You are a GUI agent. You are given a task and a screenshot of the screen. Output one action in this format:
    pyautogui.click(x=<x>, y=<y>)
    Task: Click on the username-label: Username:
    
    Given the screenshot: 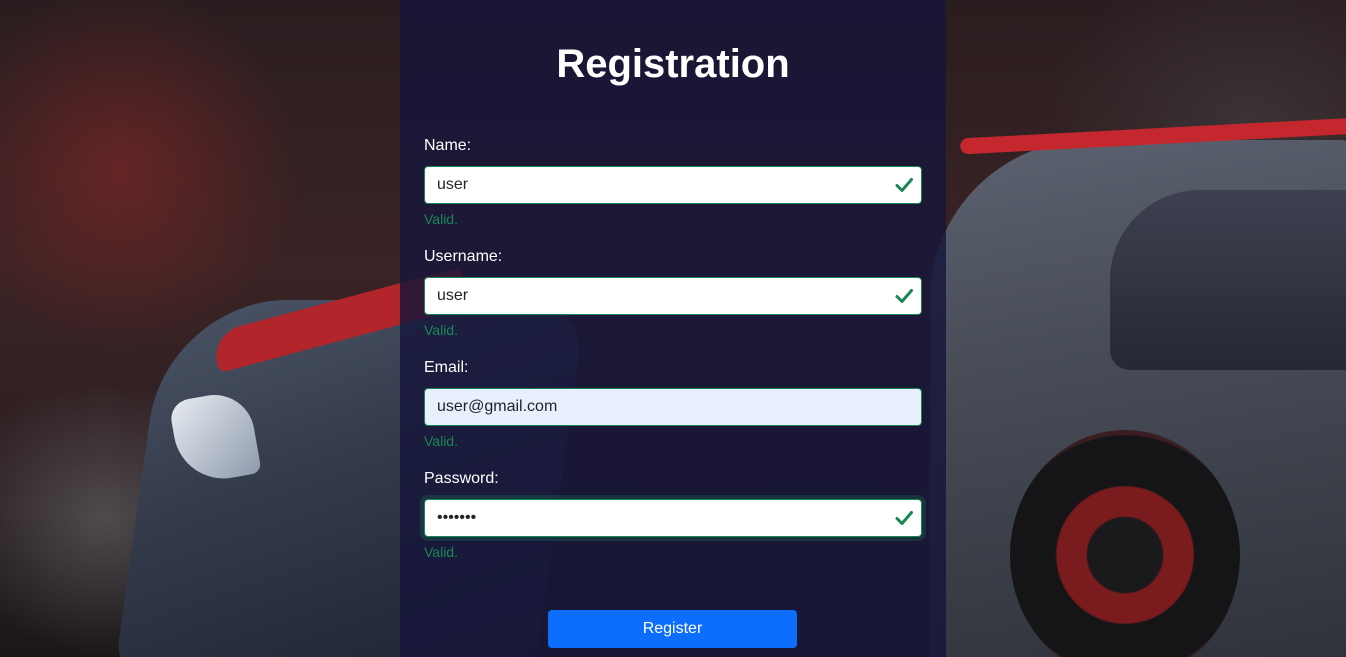 What is the action you would take?
    pyautogui.click(x=463, y=256)
    